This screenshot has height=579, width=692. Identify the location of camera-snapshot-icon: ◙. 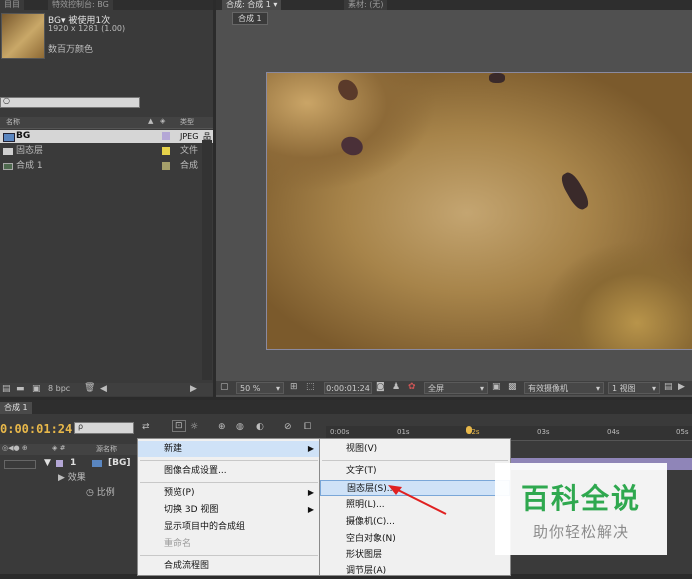
(380, 387).